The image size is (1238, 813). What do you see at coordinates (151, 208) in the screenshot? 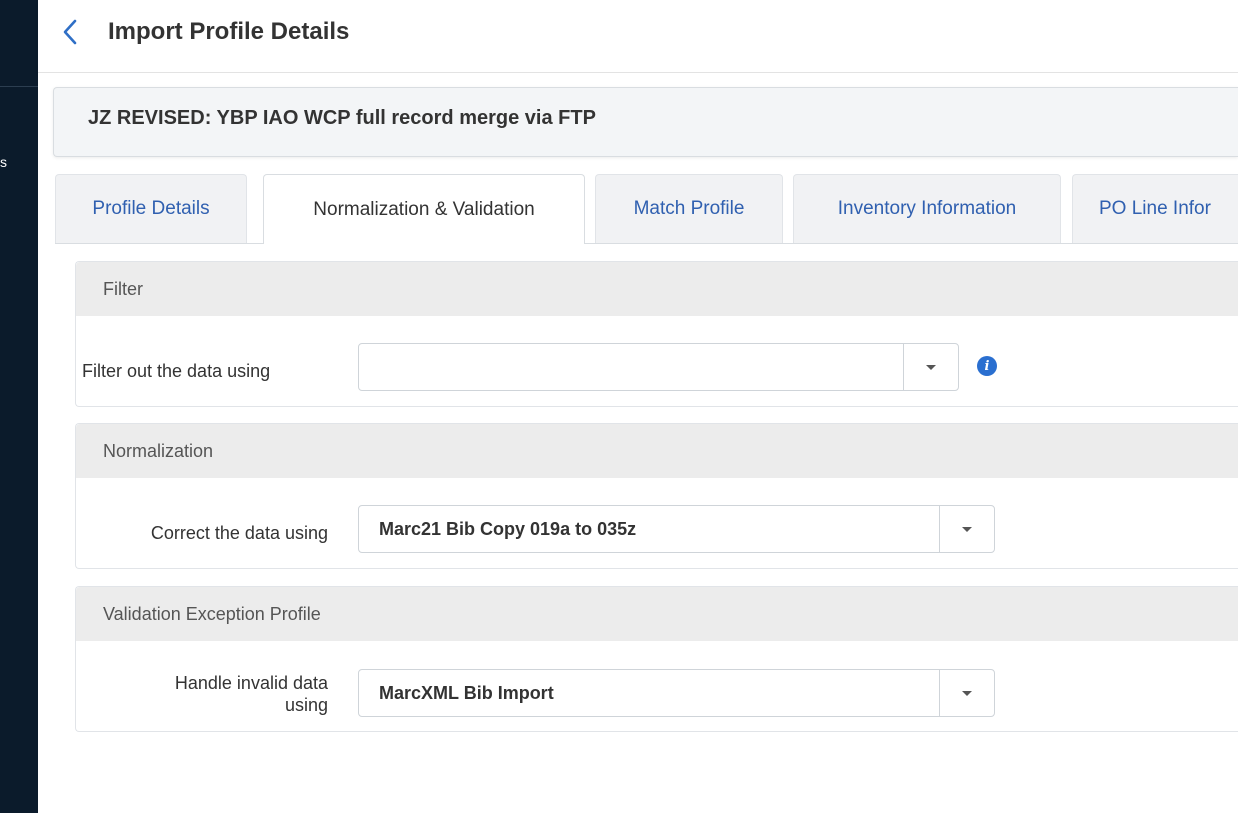
I see `tab-profile-details: Profile Details` at bounding box center [151, 208].